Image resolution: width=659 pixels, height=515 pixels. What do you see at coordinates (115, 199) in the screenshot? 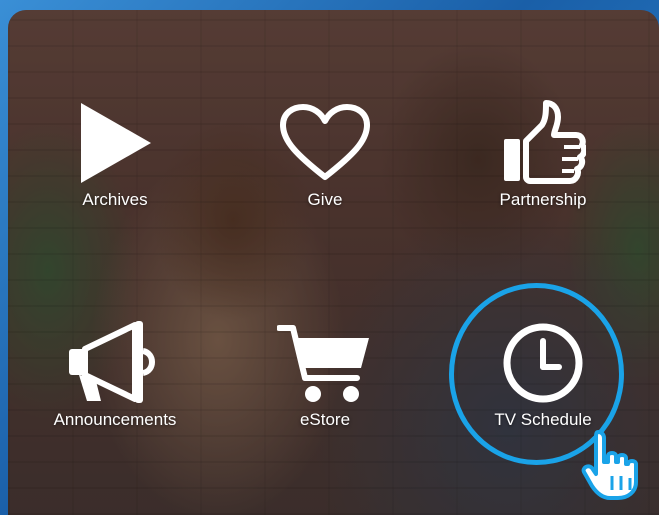
I see `menu-label-archives: Archives` at bounding box center [115, 199].